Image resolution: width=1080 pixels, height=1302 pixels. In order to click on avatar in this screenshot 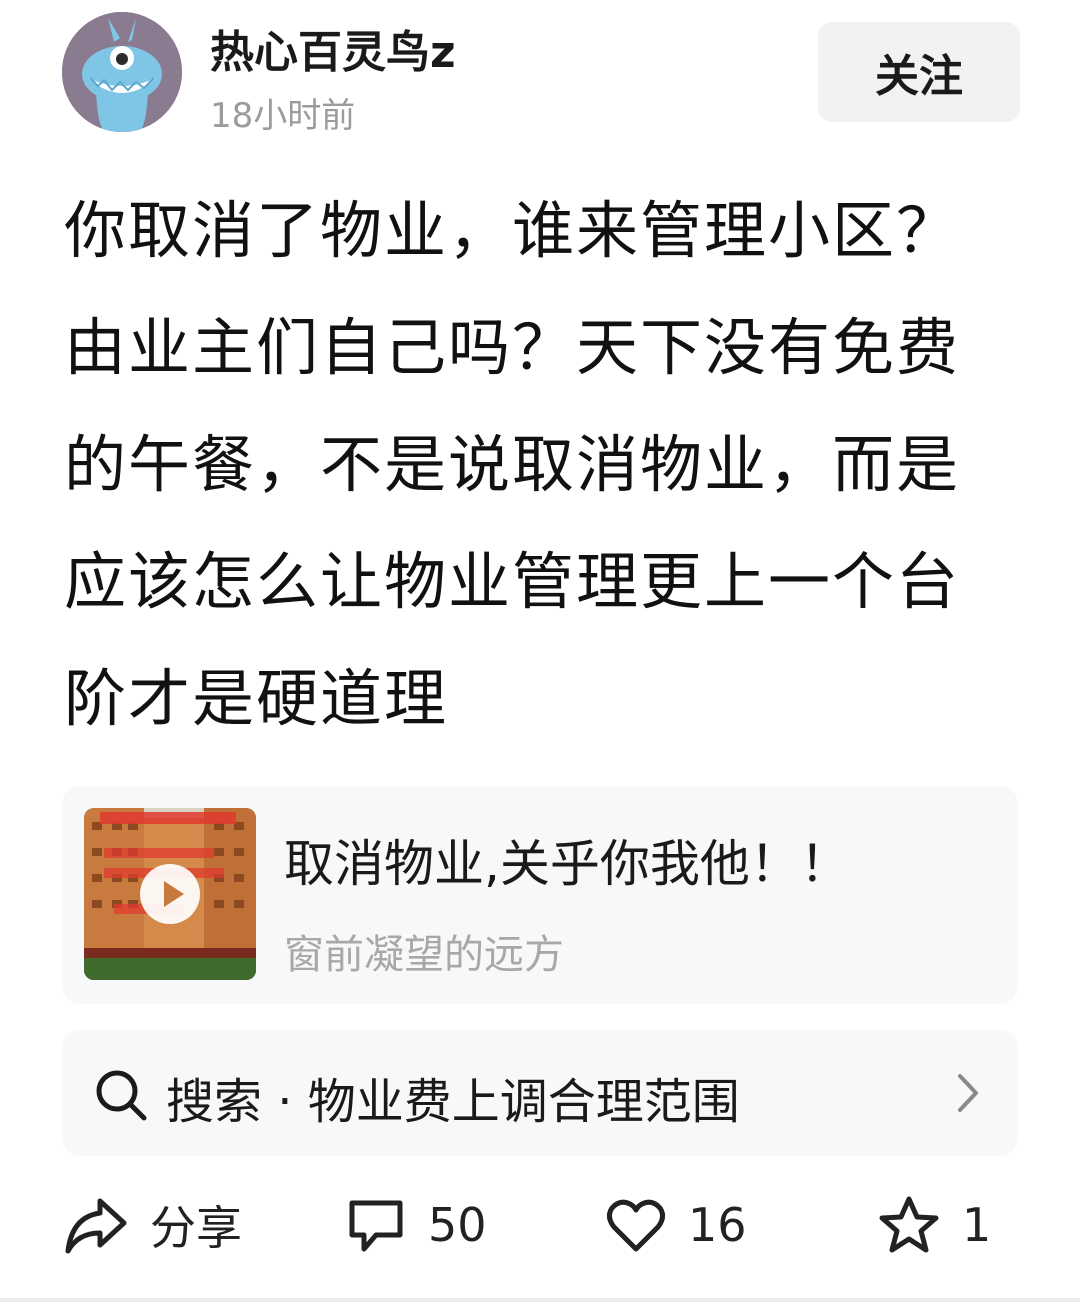, I will do `click(122, 72)`.